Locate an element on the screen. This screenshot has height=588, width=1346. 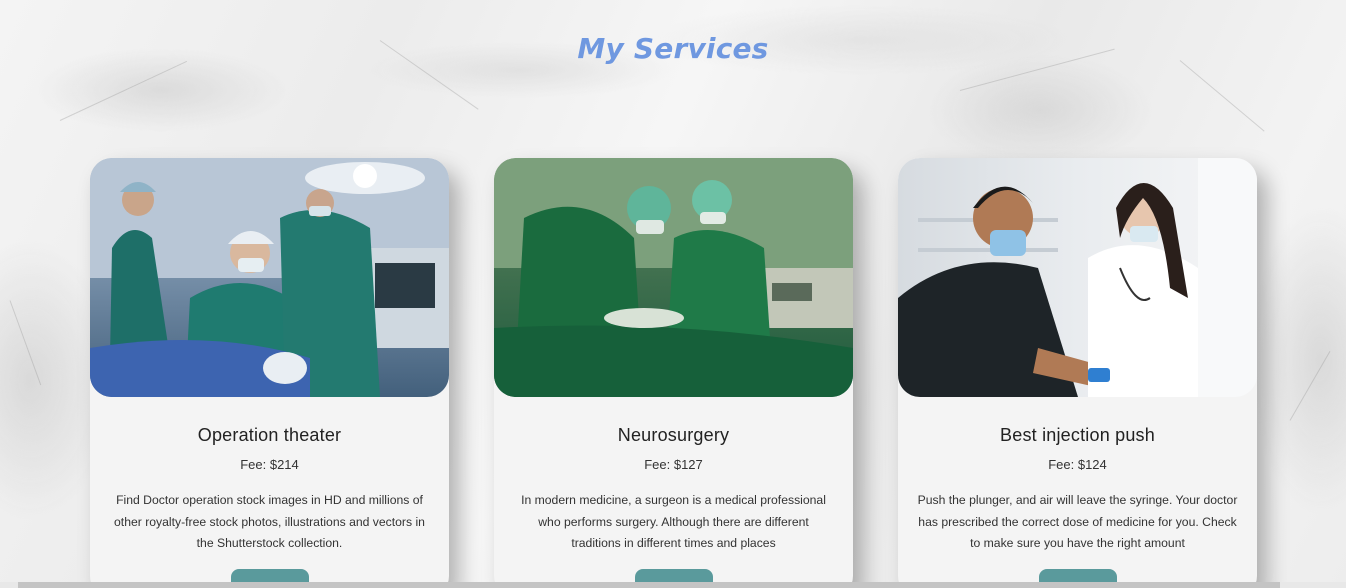
service-title: Operation theater is located at coordinates (269, 435).